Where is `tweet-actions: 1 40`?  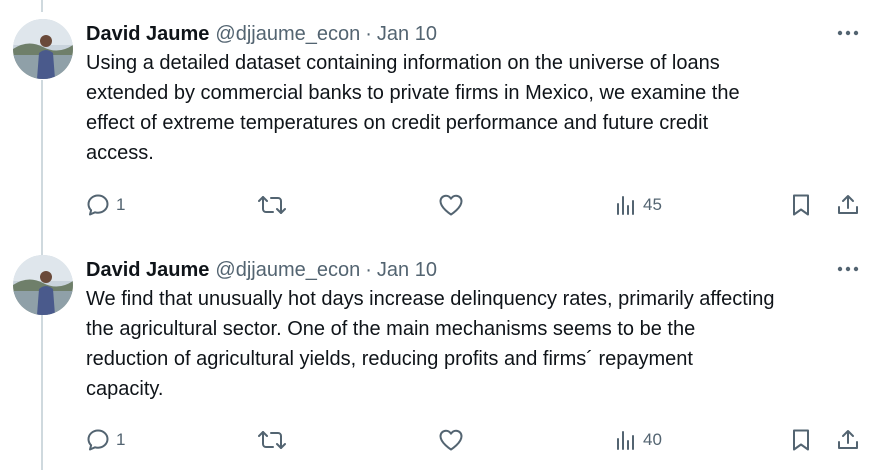 tweet-actions: 1 40 is located at coordinates (476, 440).